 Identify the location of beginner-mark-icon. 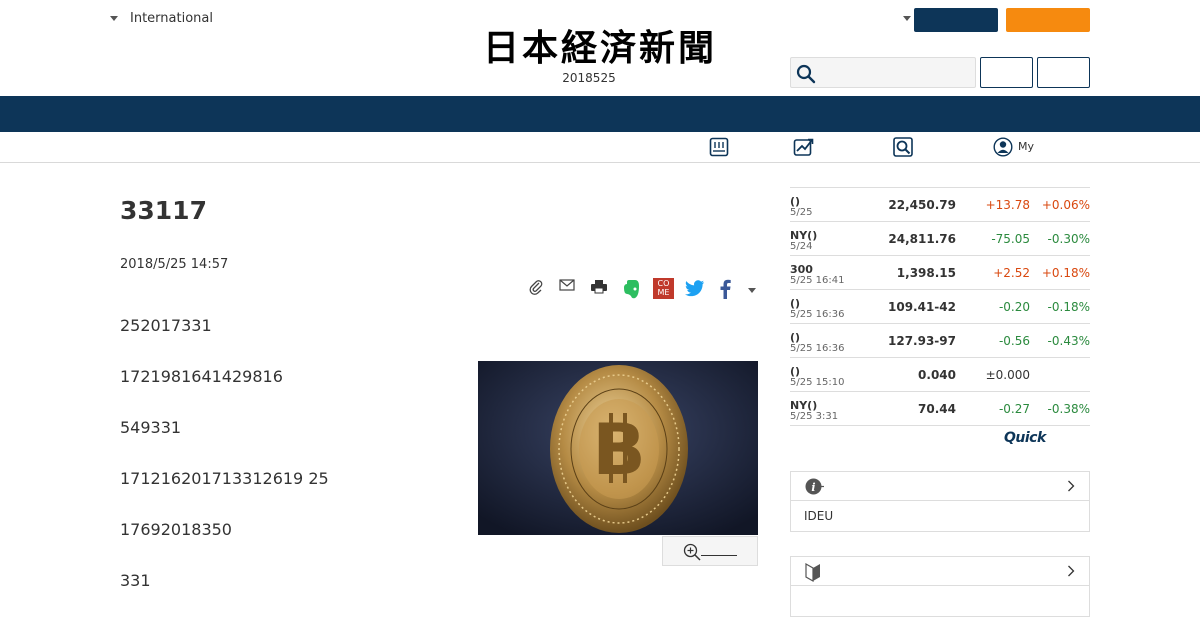
(812, 572).